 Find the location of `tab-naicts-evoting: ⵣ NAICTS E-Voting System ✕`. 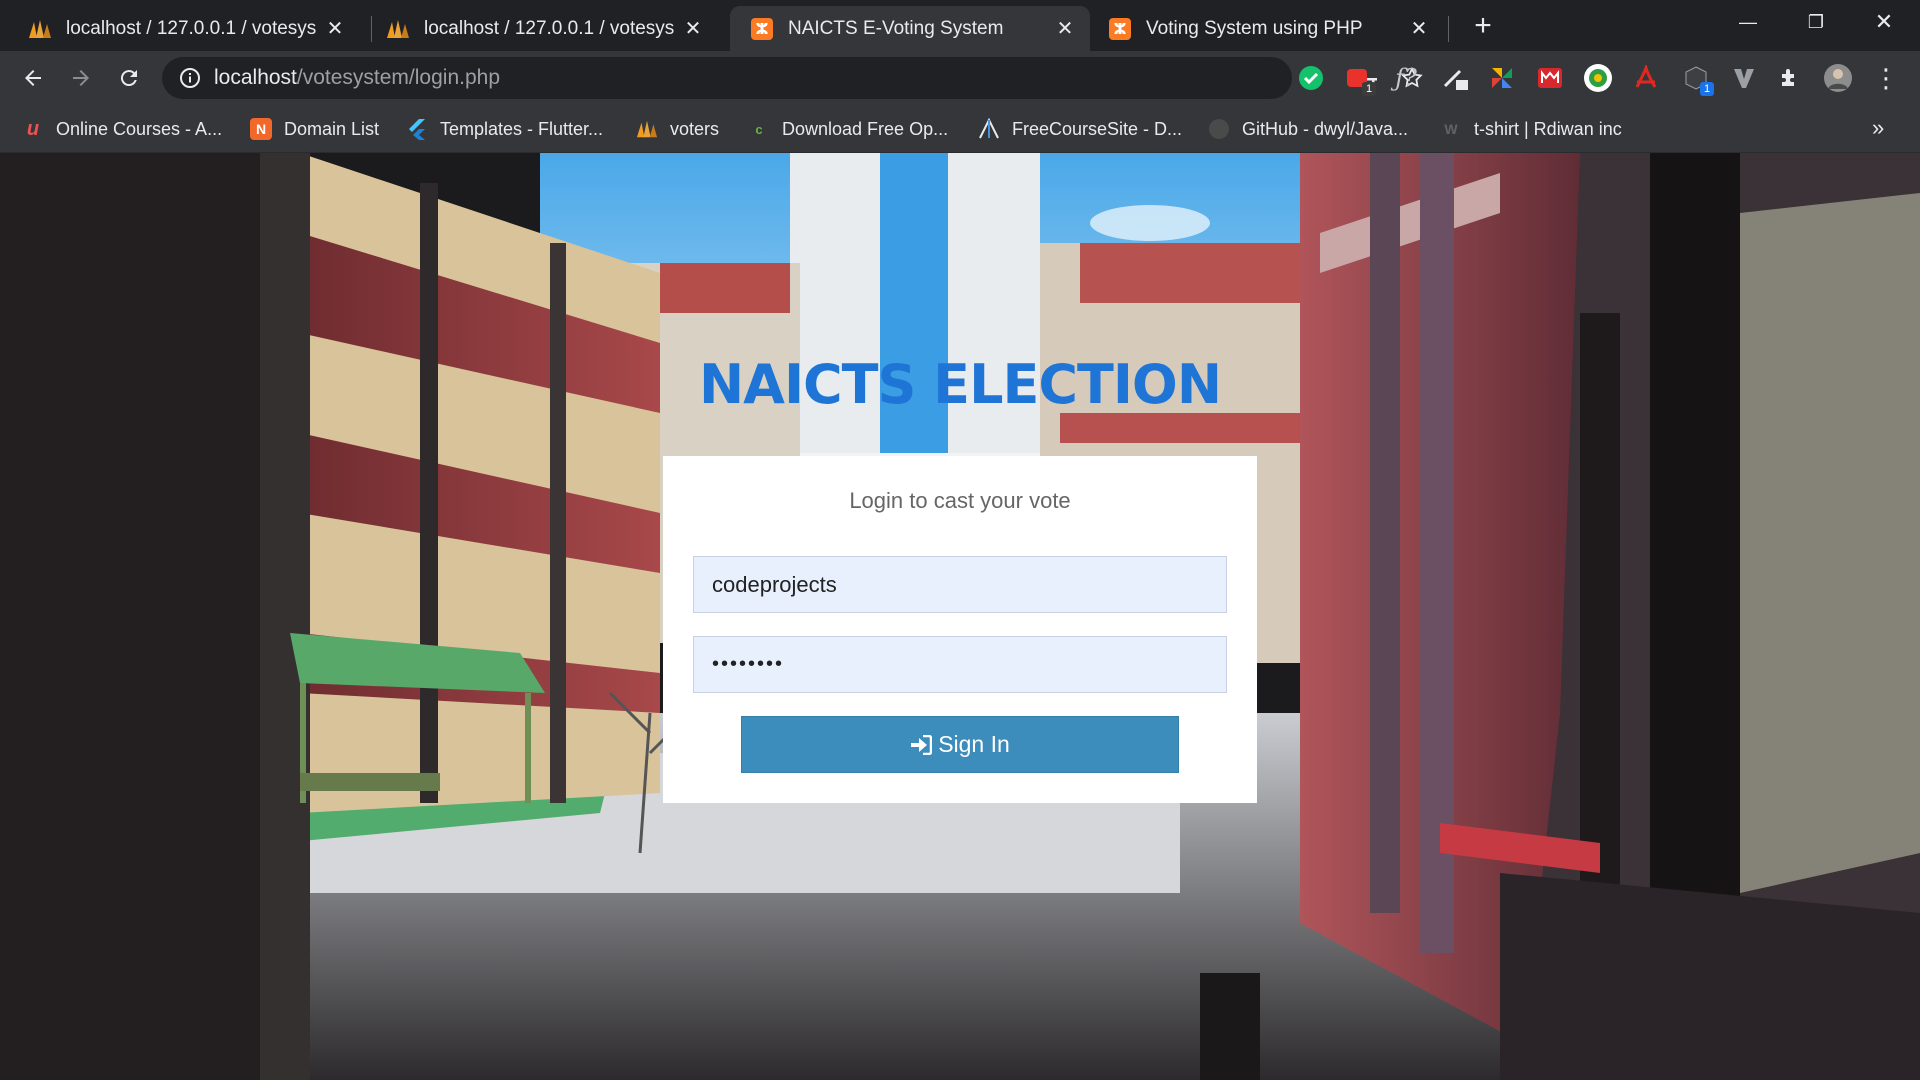

tab-naicts-evoting: ⵣ NAICTS E-Voting System ✕ is located at coordinates (910, 28).